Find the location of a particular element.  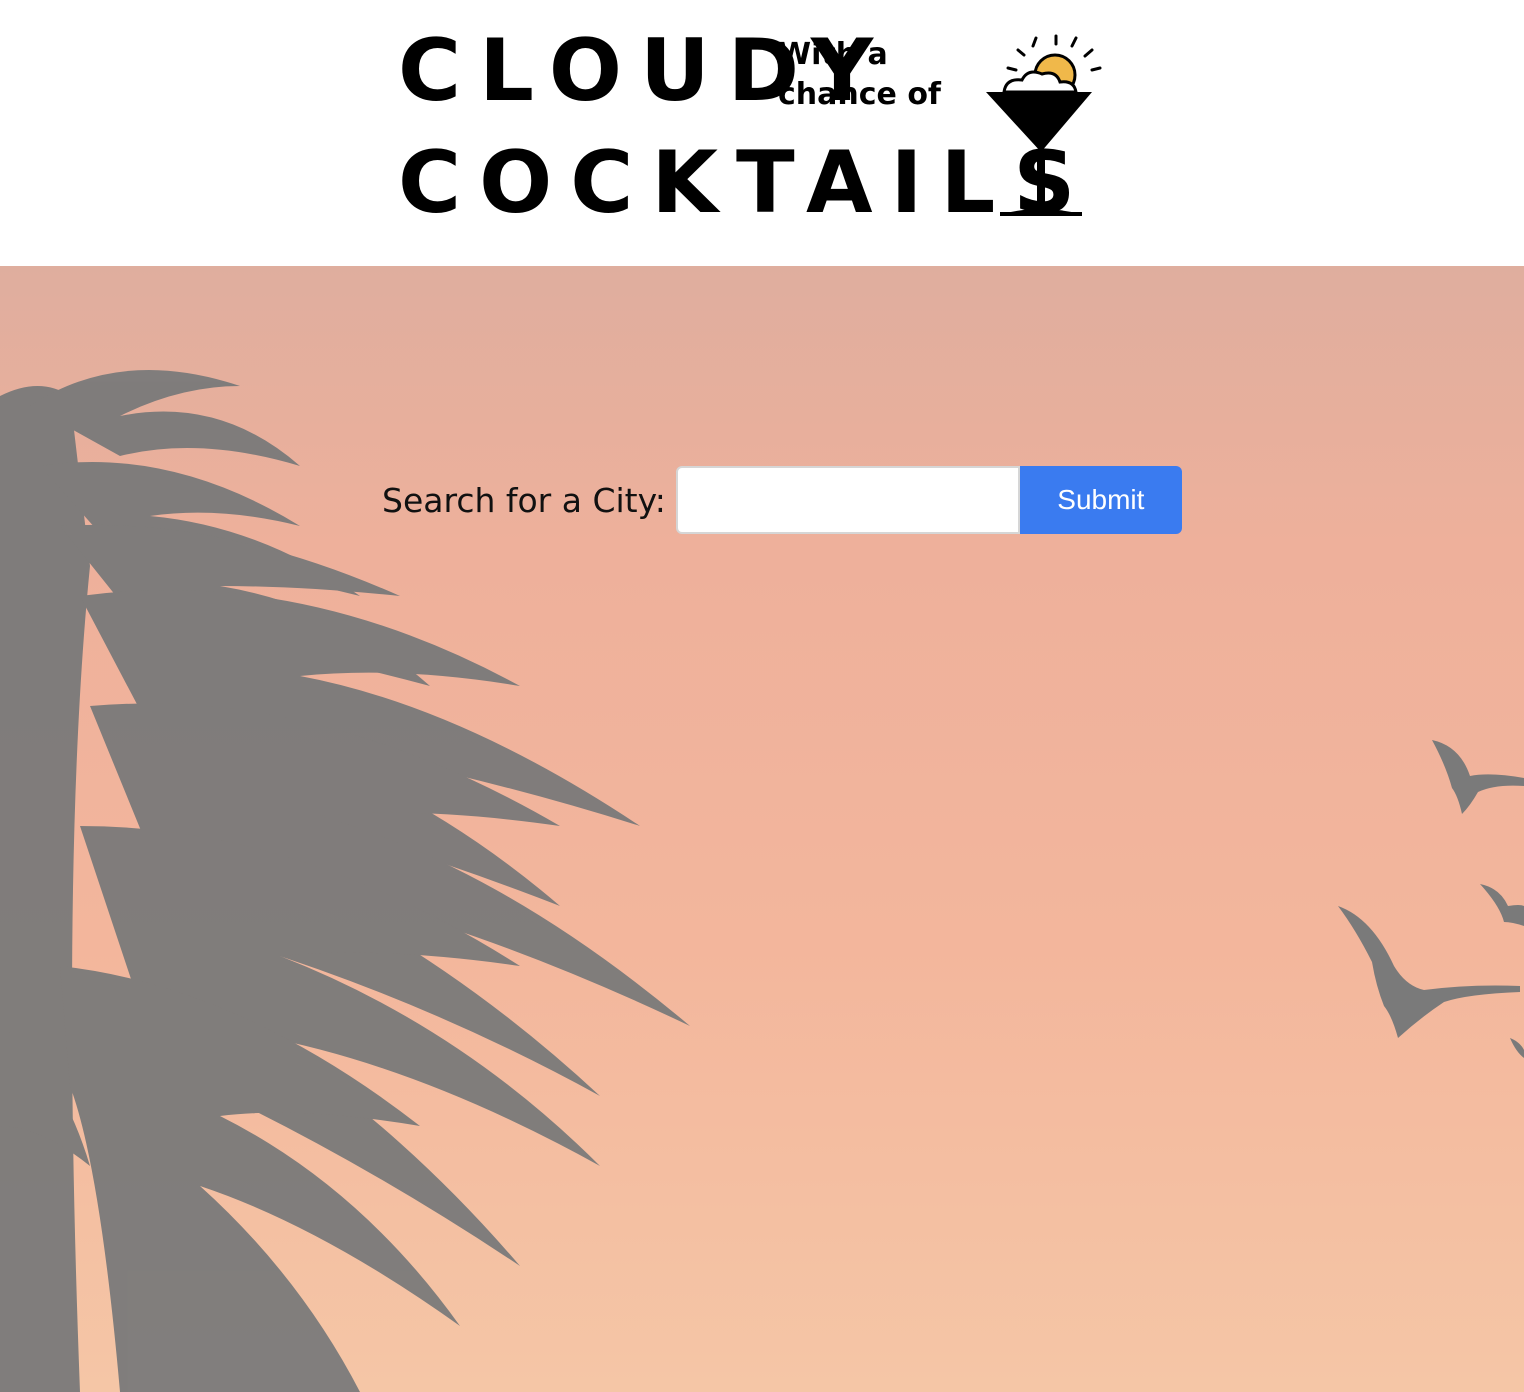

city-search-input is located at coordinates (847, 500).